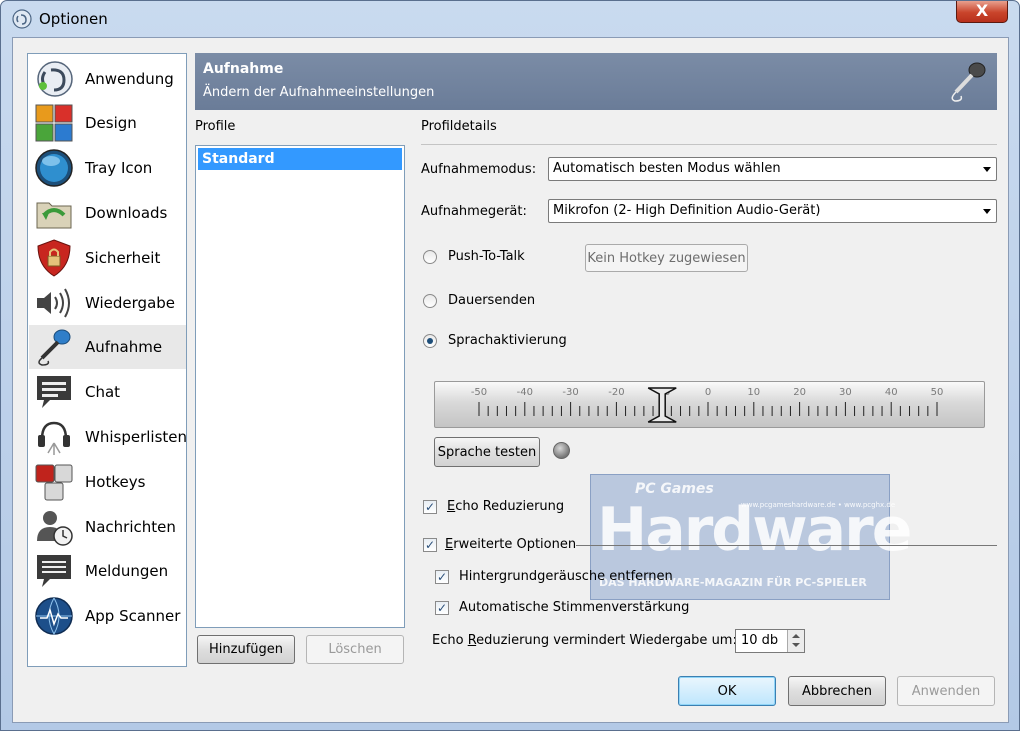 The image size is (1020, 731). I want to click on sidebar-item-design: Design, so click(107, 123).